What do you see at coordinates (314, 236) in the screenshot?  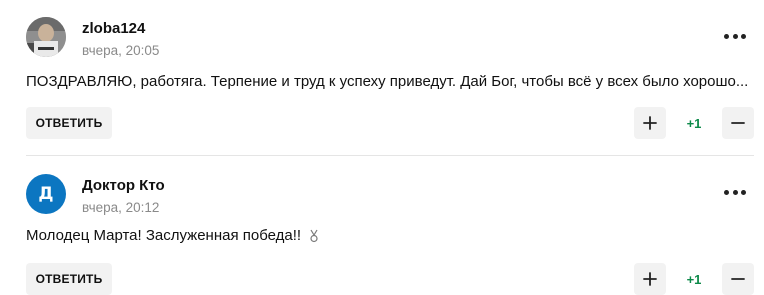 I see `medal-icon` at bounding box center [314, 236].